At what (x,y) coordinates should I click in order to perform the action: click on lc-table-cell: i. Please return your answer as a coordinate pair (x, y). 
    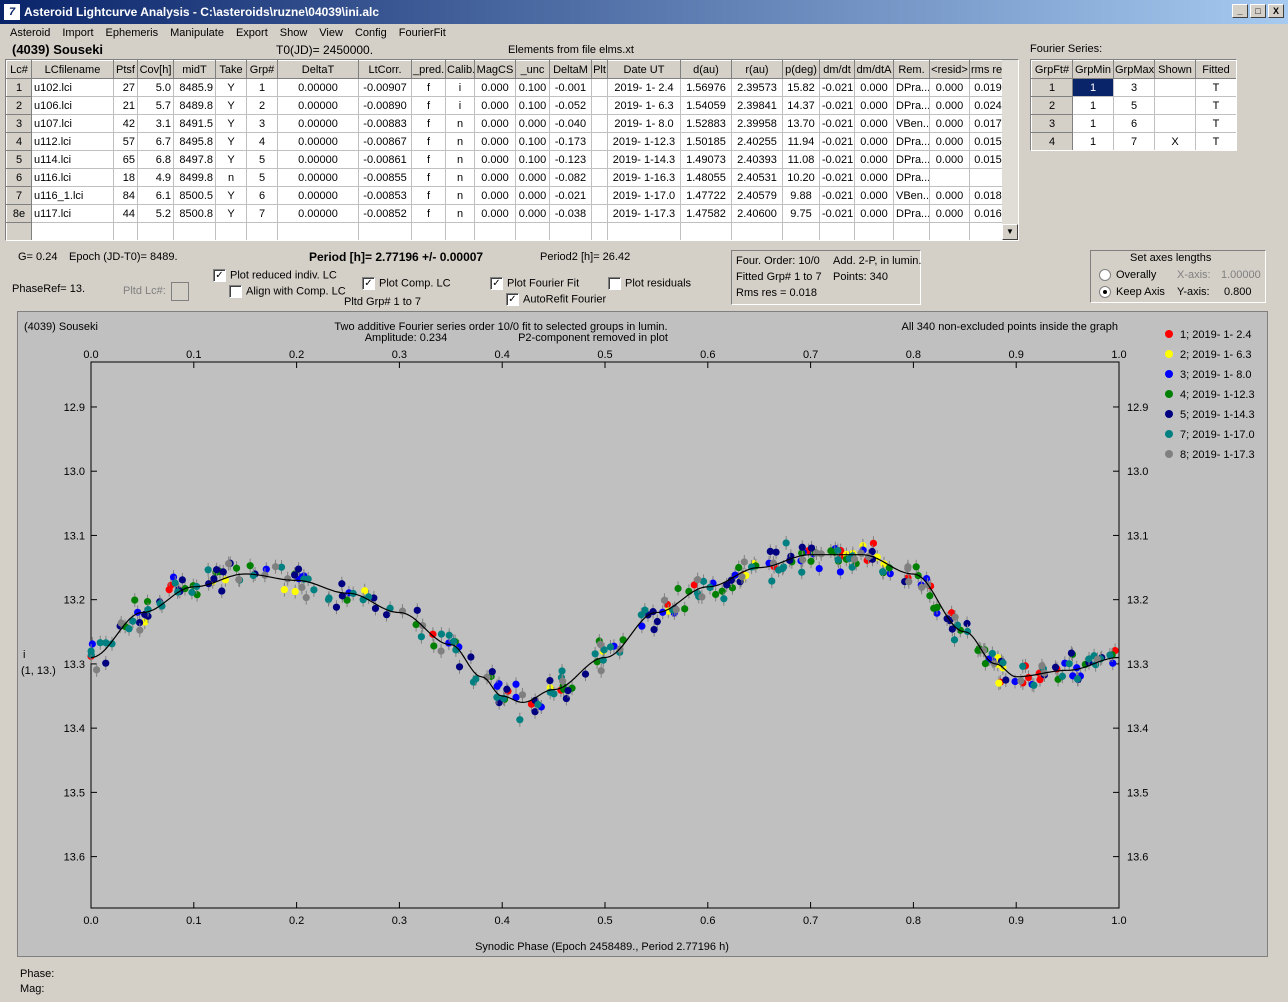
    Looking at the image, I should click on (460, 105).